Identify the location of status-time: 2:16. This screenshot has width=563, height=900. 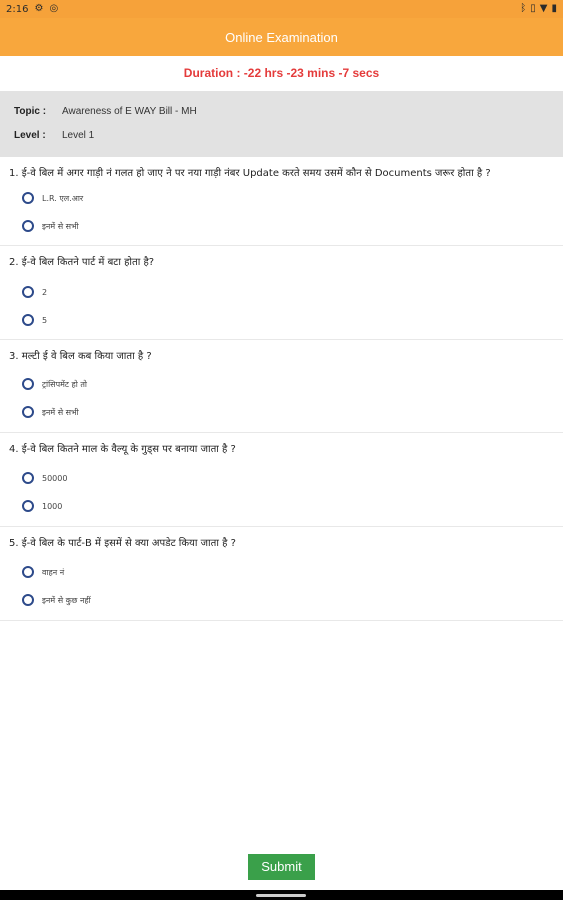
(17, 9).